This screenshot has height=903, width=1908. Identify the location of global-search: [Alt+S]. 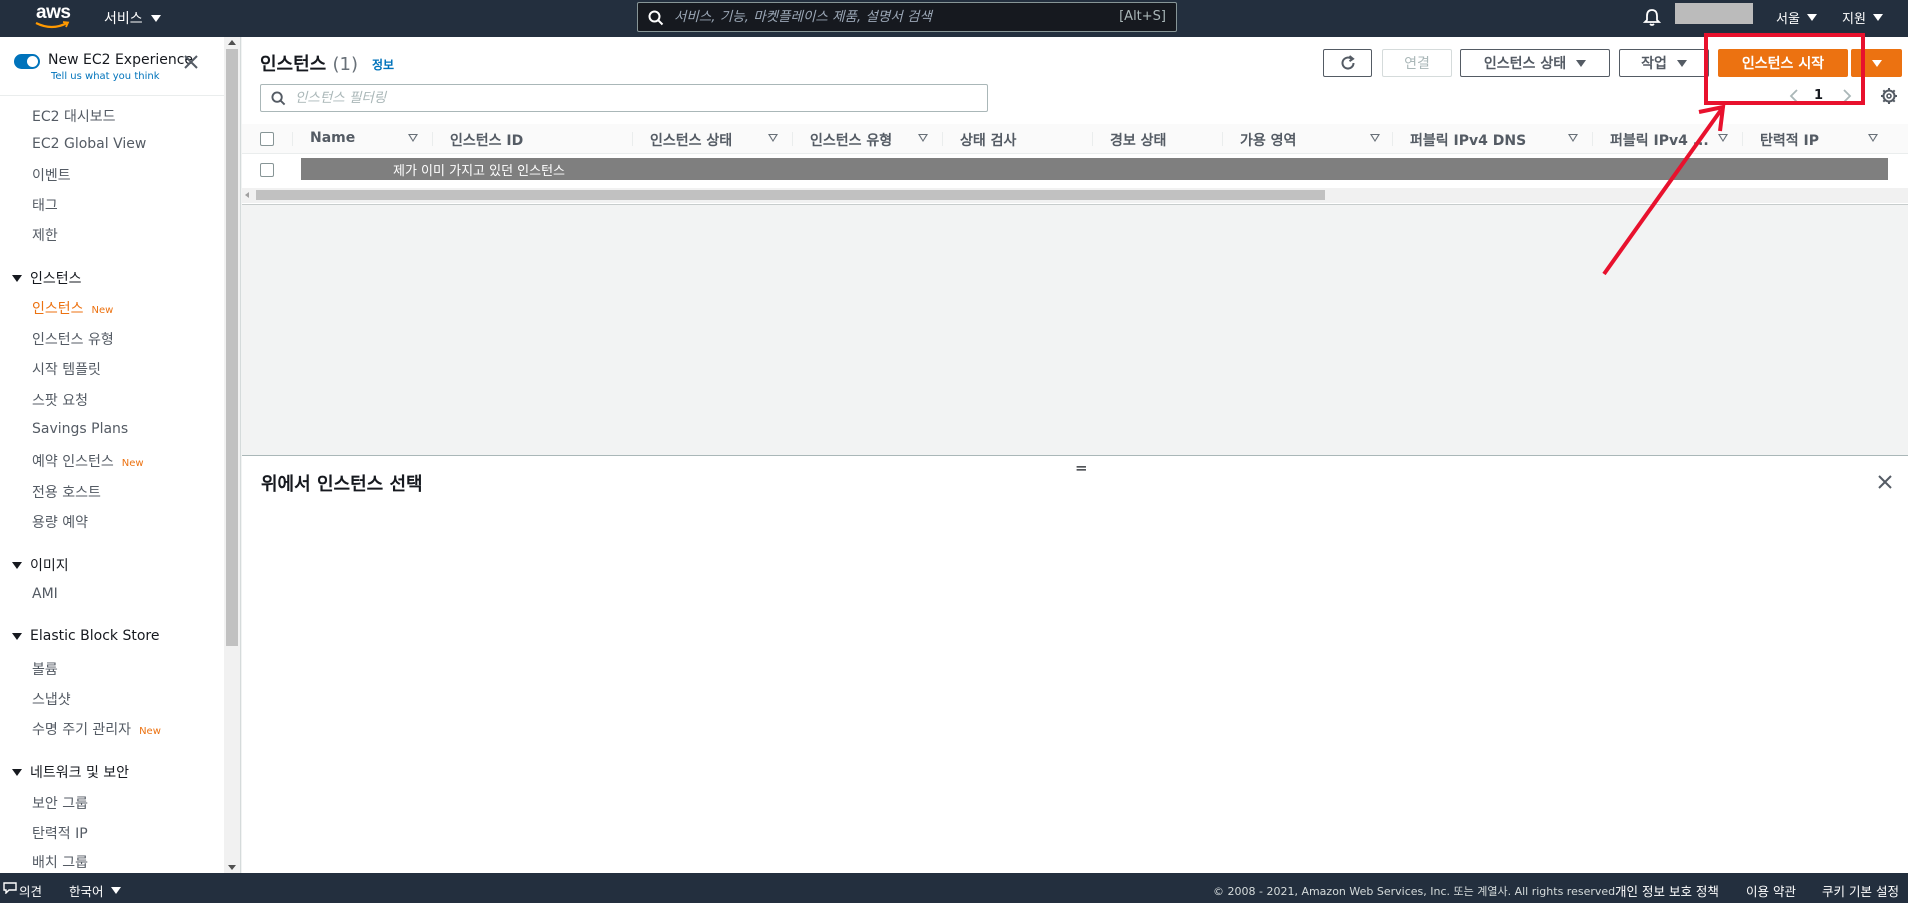
(907, 17).